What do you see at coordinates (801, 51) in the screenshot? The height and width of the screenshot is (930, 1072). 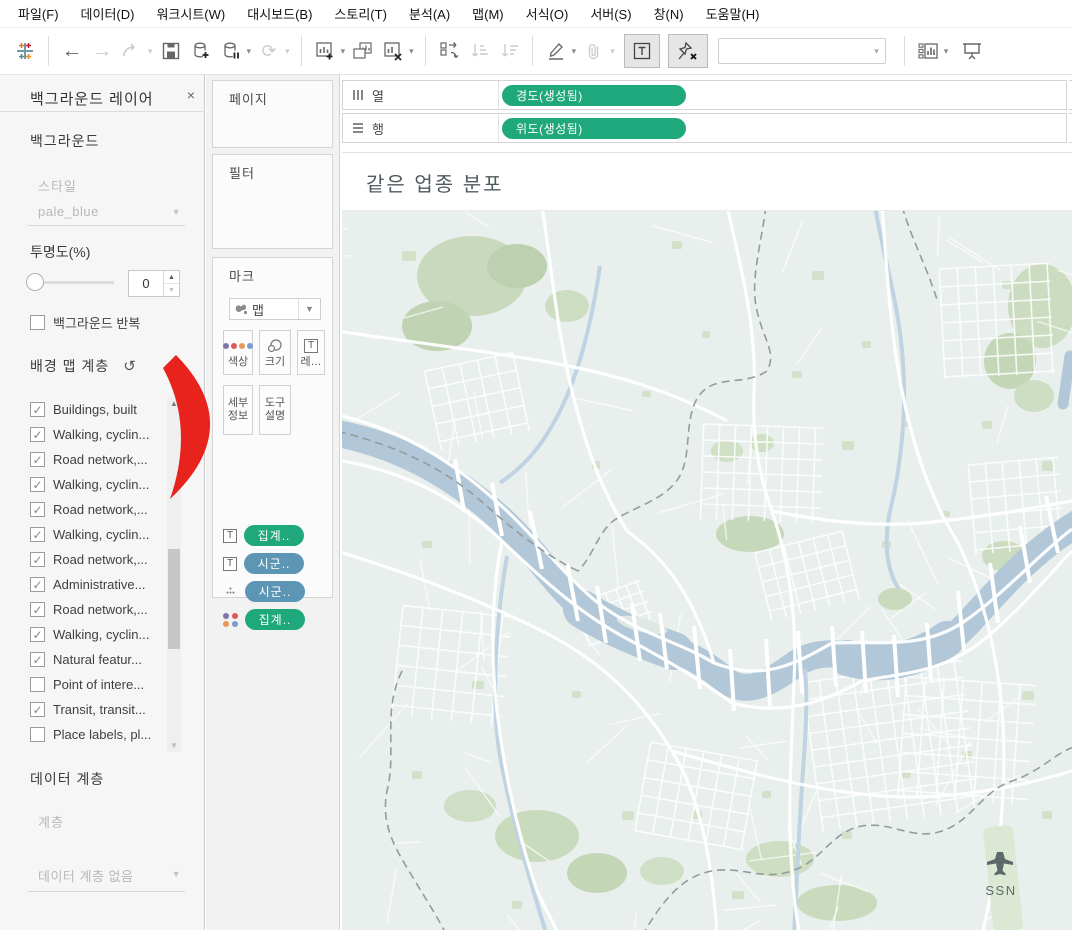 I see `fit-selector: ▾` at bounding box center [801, 51].